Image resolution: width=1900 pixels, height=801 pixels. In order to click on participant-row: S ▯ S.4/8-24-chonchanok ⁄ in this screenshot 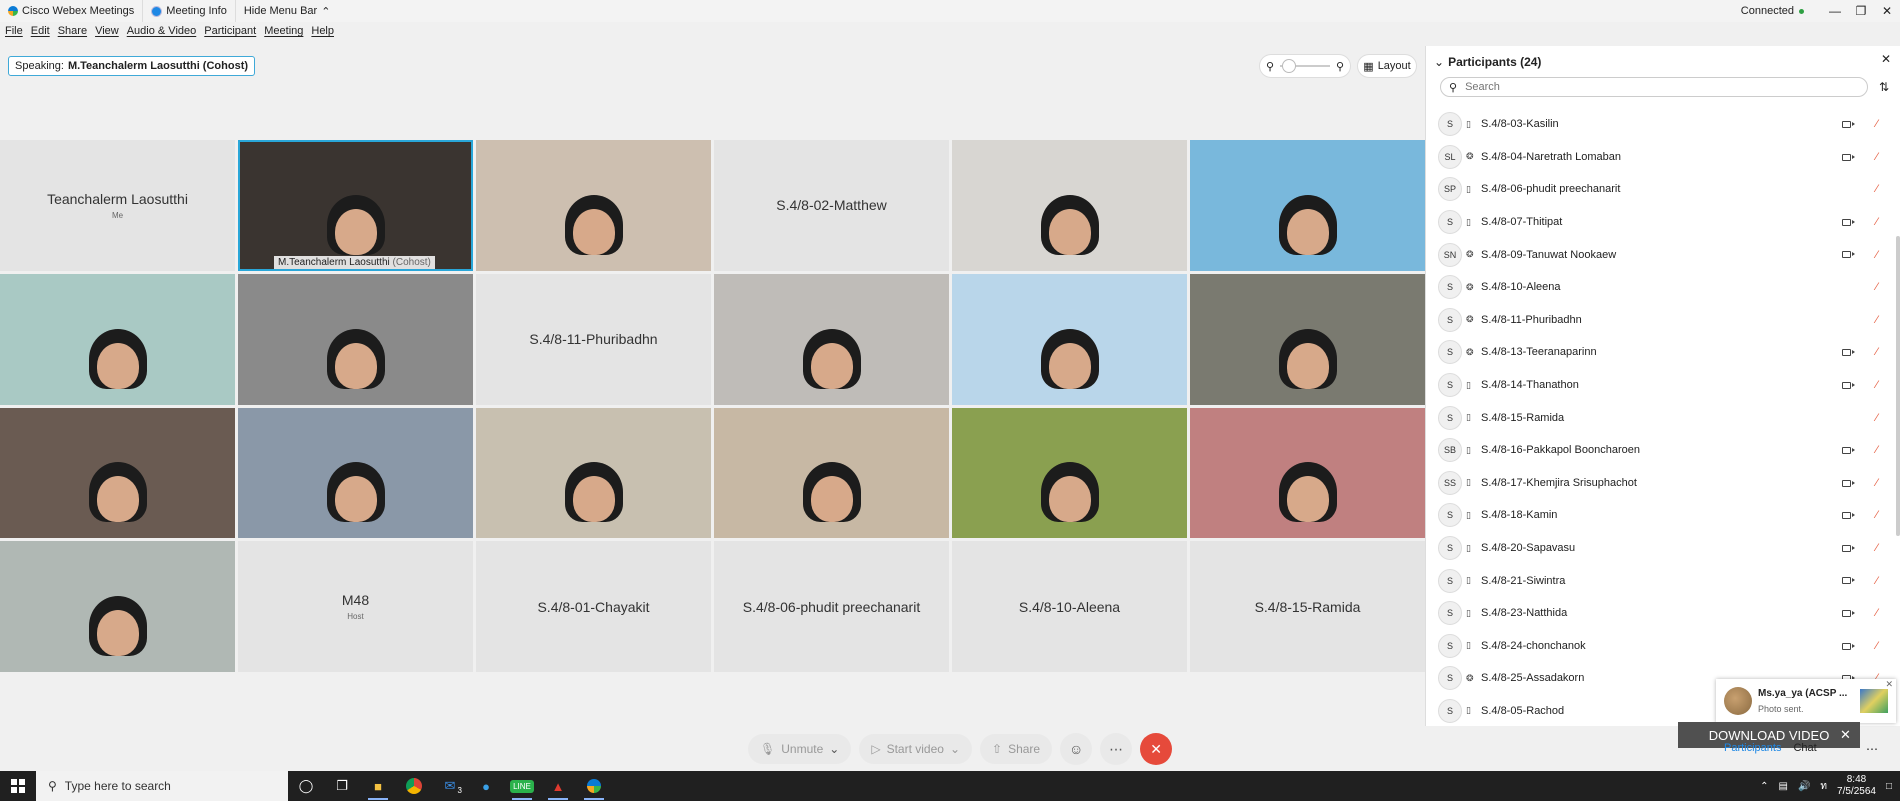, I will do `click(1663, 646)`.